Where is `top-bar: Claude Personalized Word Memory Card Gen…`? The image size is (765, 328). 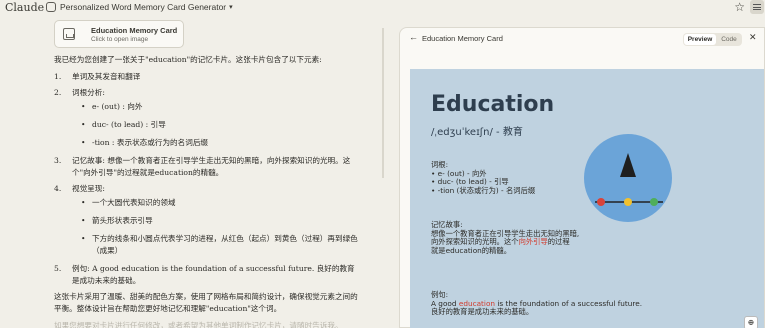 top-bar: Claude Personalized Word Memory Card Gen… is located at coordinates (382, 9).